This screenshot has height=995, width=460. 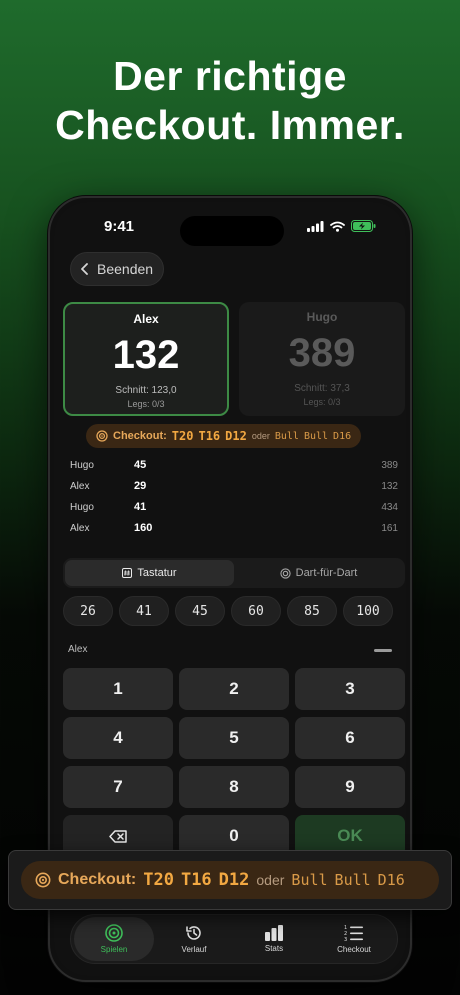 I want to click on history-scored: 29, so click(x=140, y=486).